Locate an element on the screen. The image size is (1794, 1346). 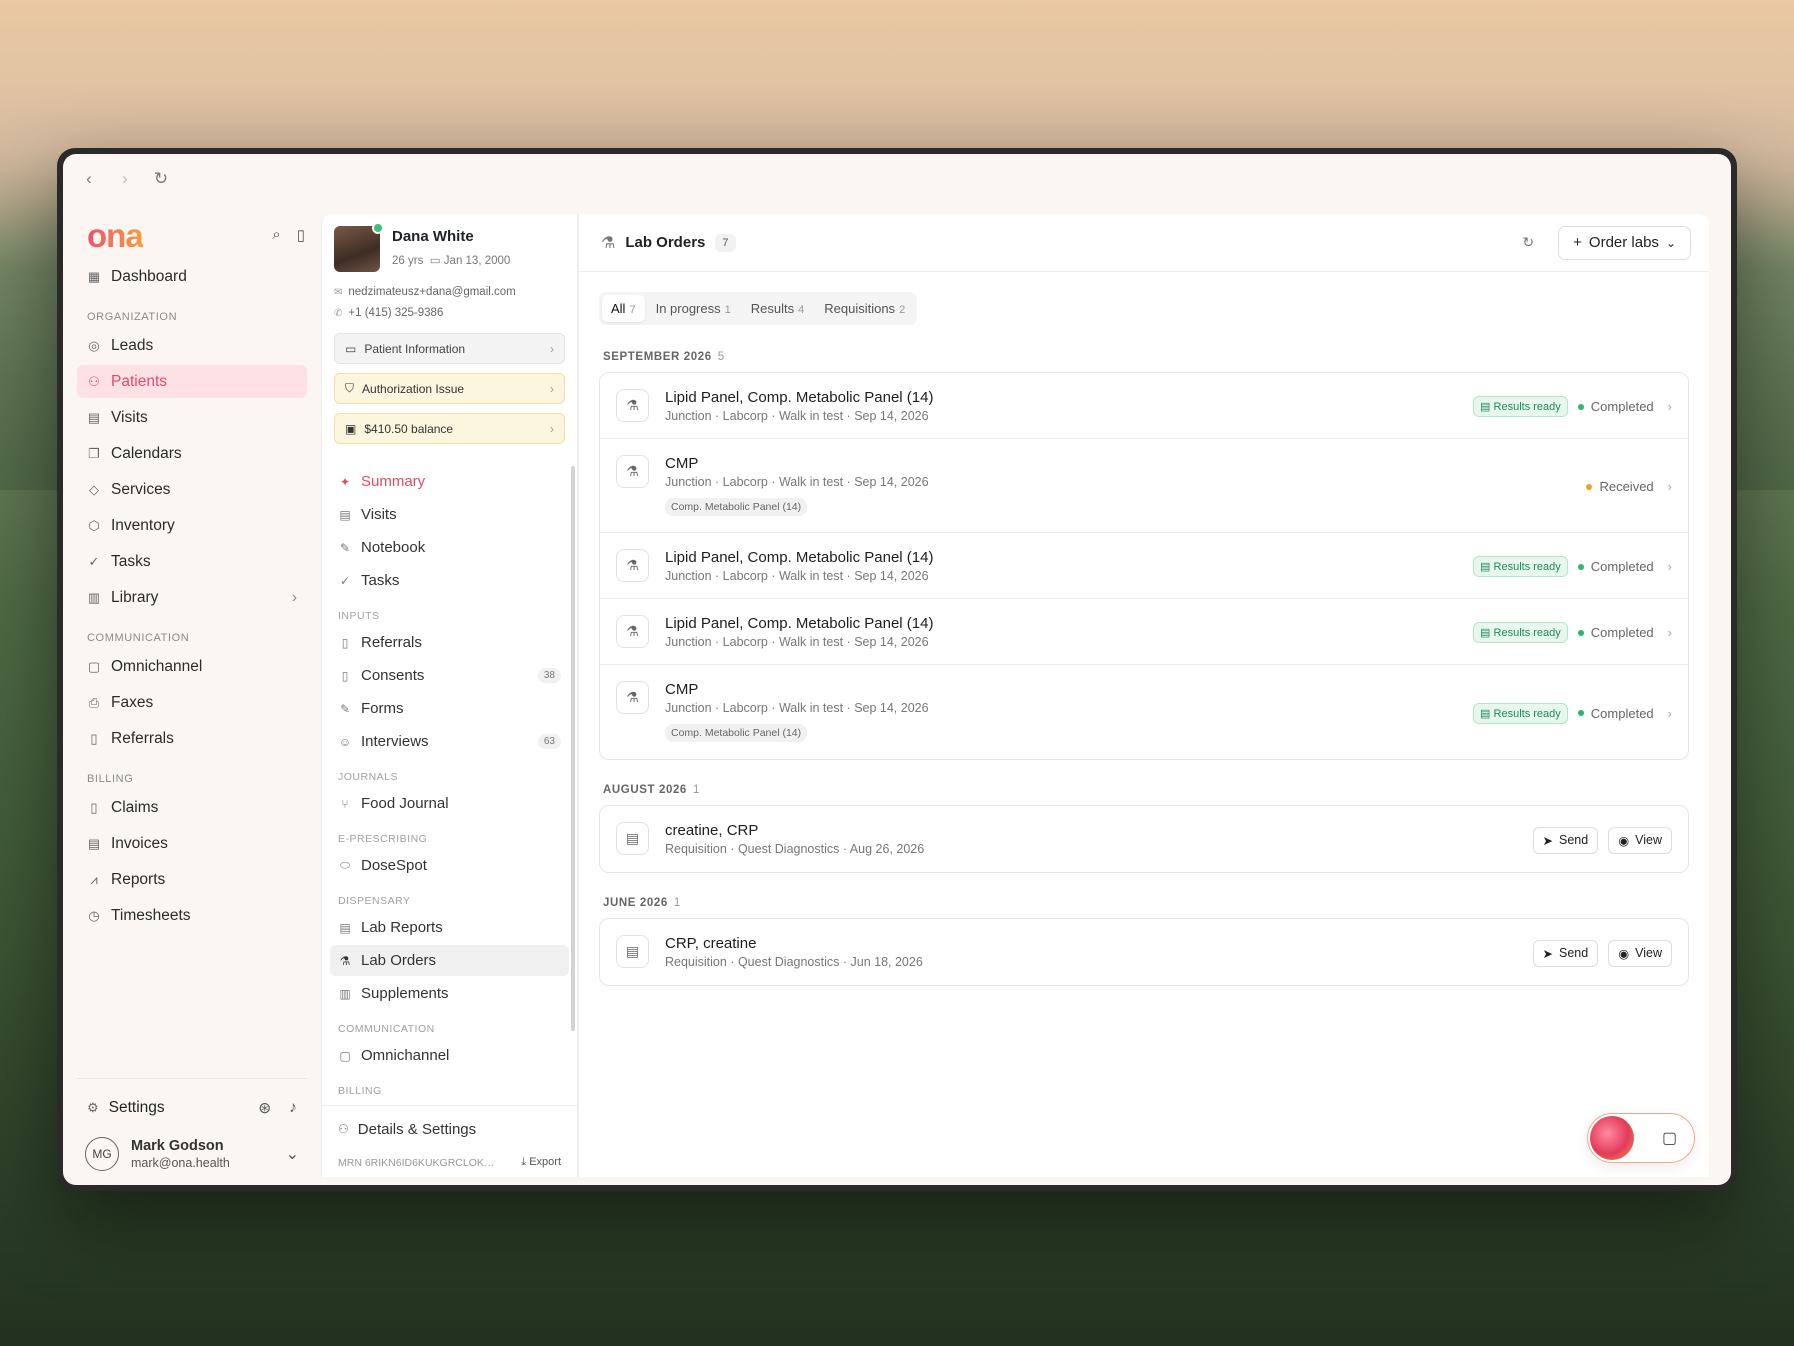
refresh-icon: ↻ is located at coordinates (1528, 242).